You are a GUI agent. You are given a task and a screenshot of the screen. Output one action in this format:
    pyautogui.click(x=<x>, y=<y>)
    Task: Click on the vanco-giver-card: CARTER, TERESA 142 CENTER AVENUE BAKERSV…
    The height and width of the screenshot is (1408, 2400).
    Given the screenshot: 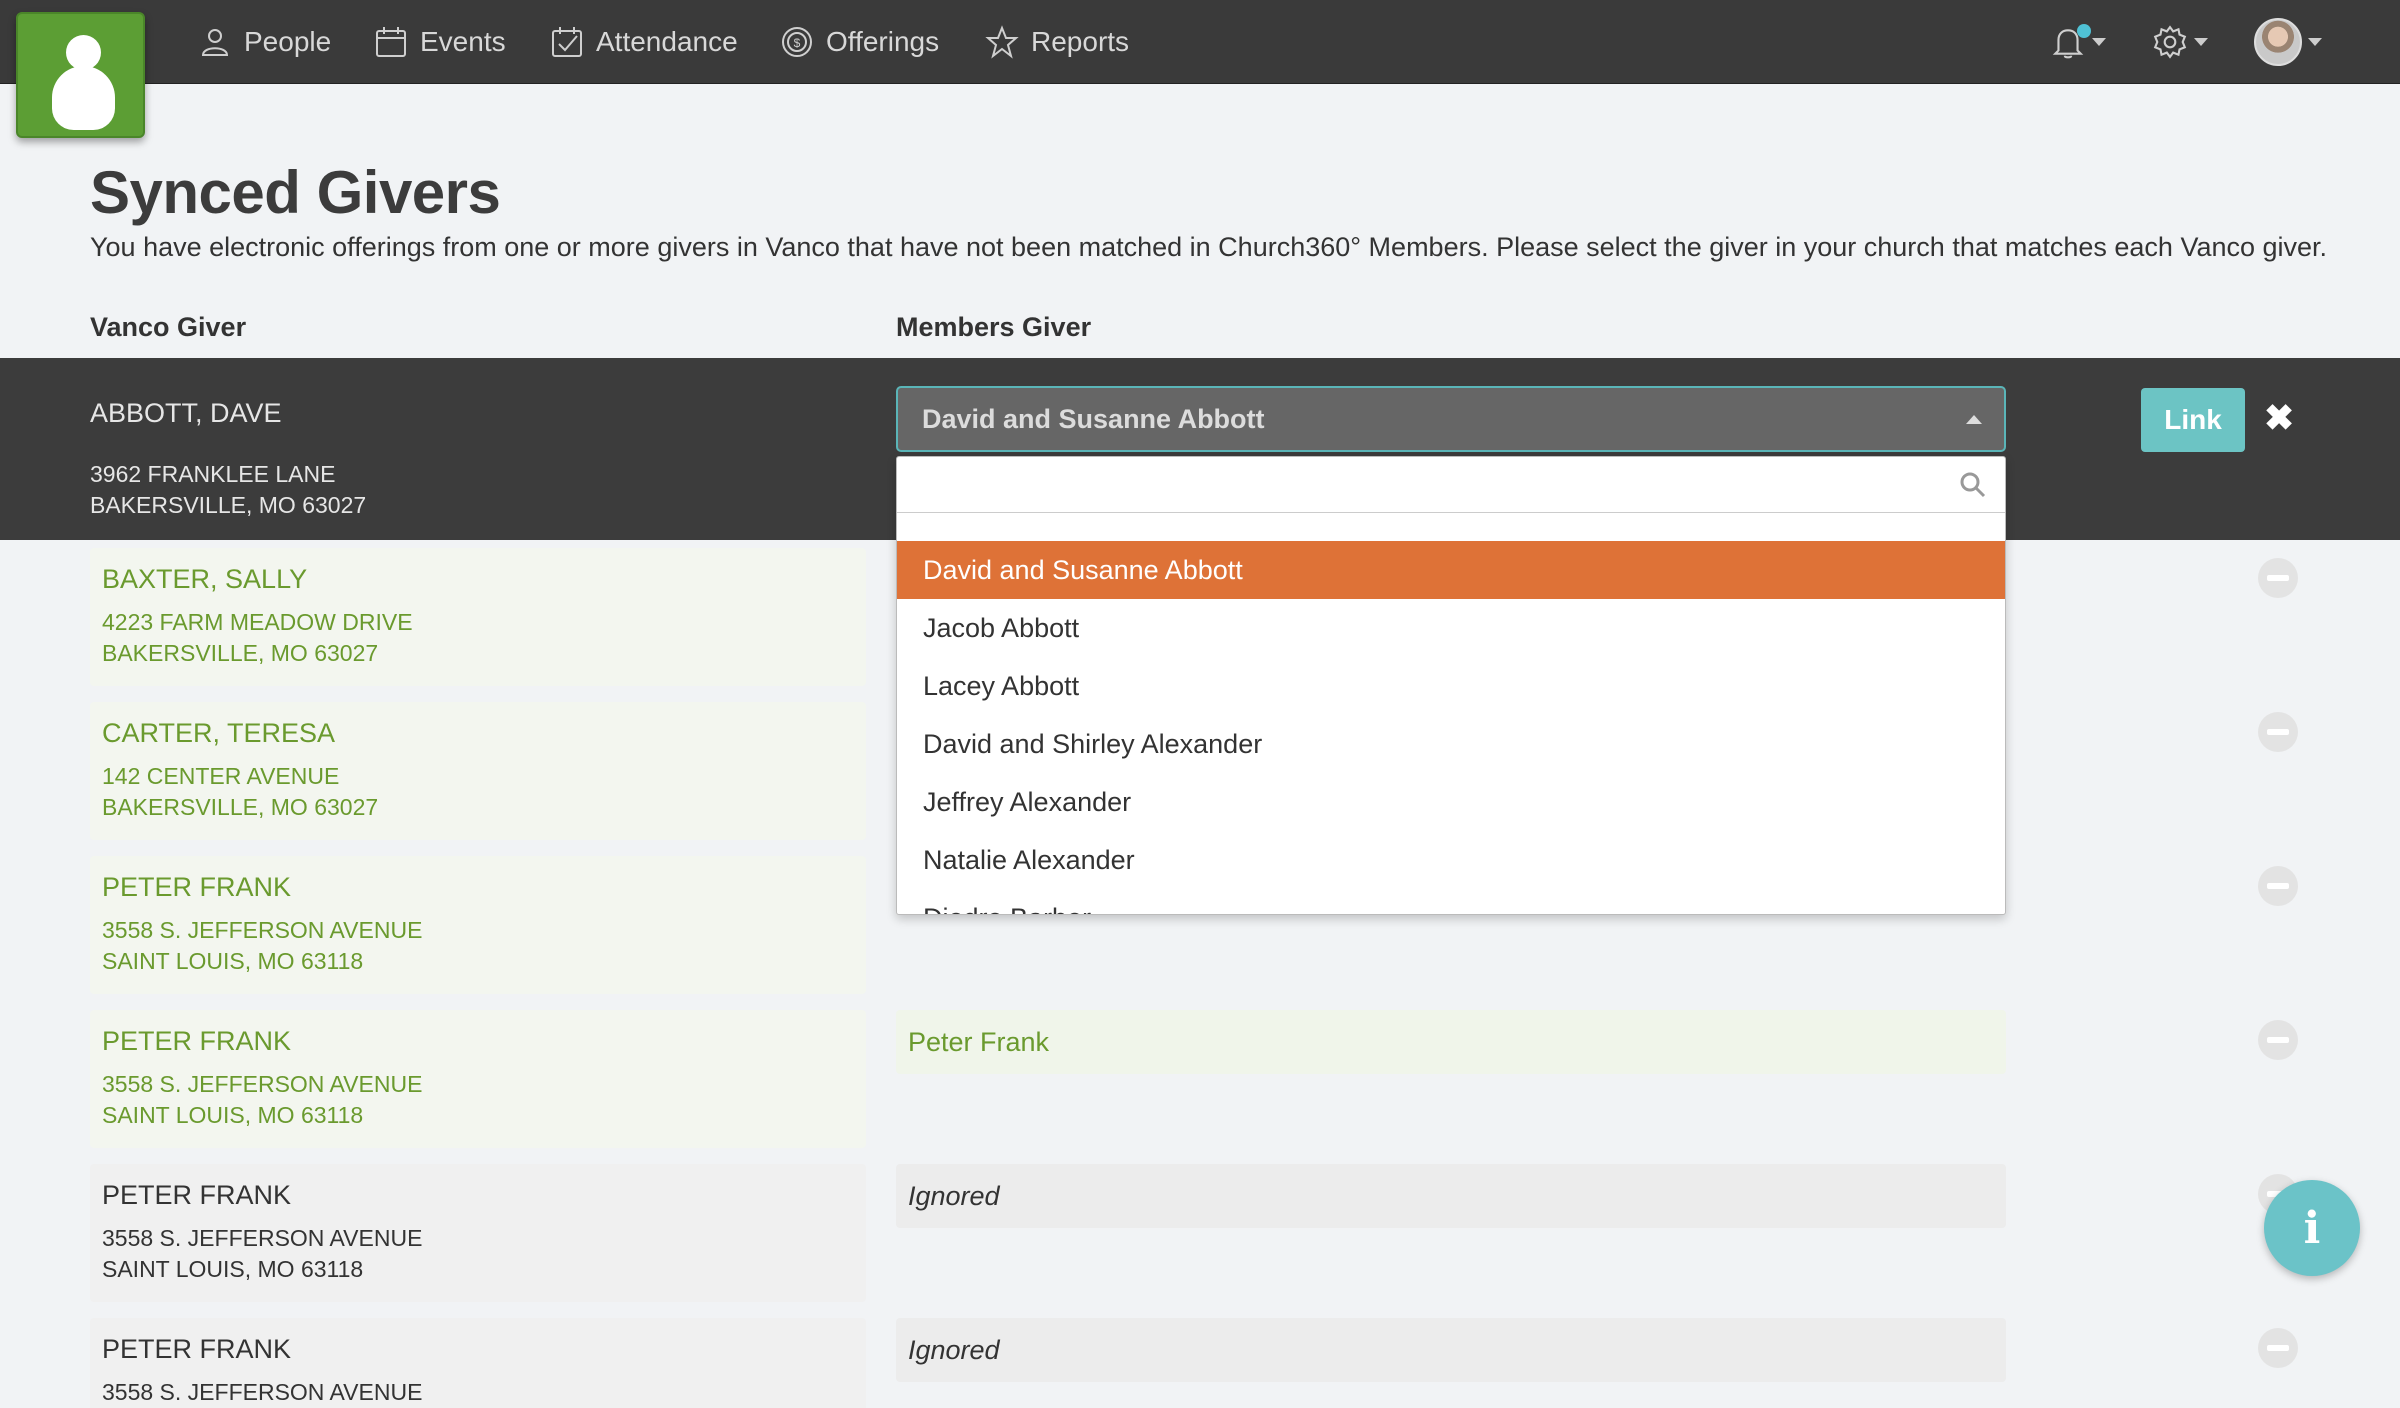 What is the action you would take?
    pyautogui.click(x=478, y=771)
    